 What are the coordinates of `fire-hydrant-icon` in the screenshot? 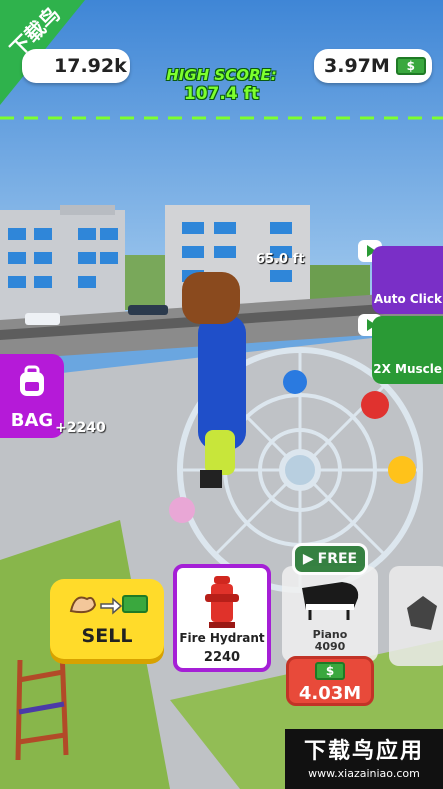 It's located at (222, 602).